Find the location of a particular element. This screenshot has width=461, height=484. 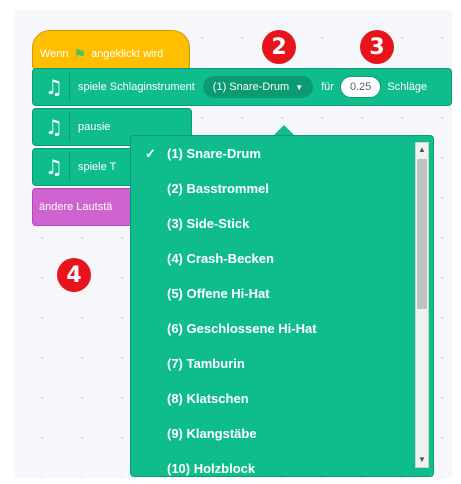

checkmark-icon: ✓ is located at coordinates (150, 153).